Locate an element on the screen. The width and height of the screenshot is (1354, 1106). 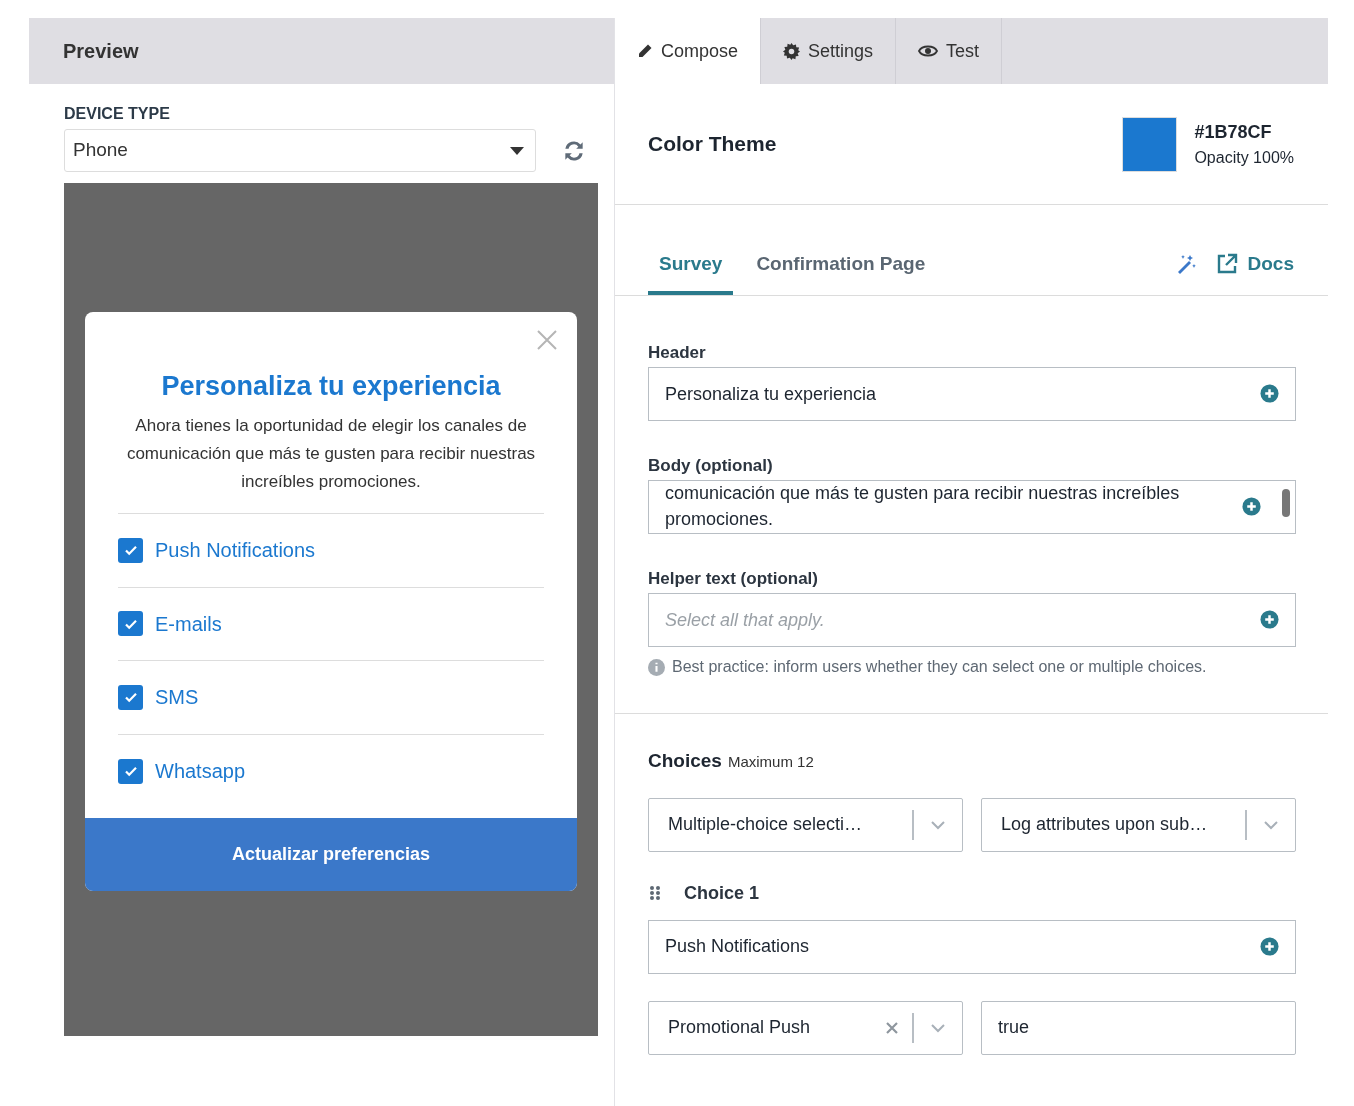
color-swatch is located at coordinates (1150, 144).